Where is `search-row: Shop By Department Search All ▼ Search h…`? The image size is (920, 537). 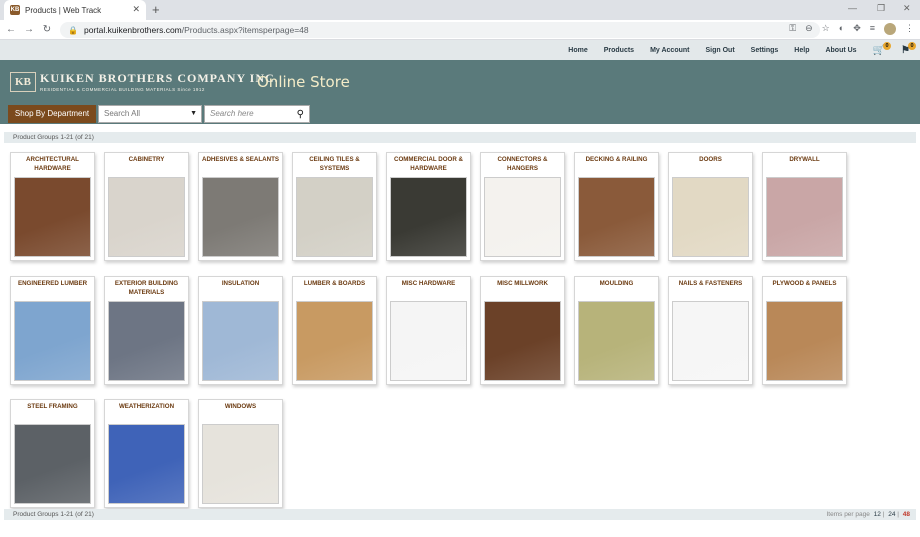 search-row: Shop By Department Search All ▼ Search h… is located at coordinates (159, 114).